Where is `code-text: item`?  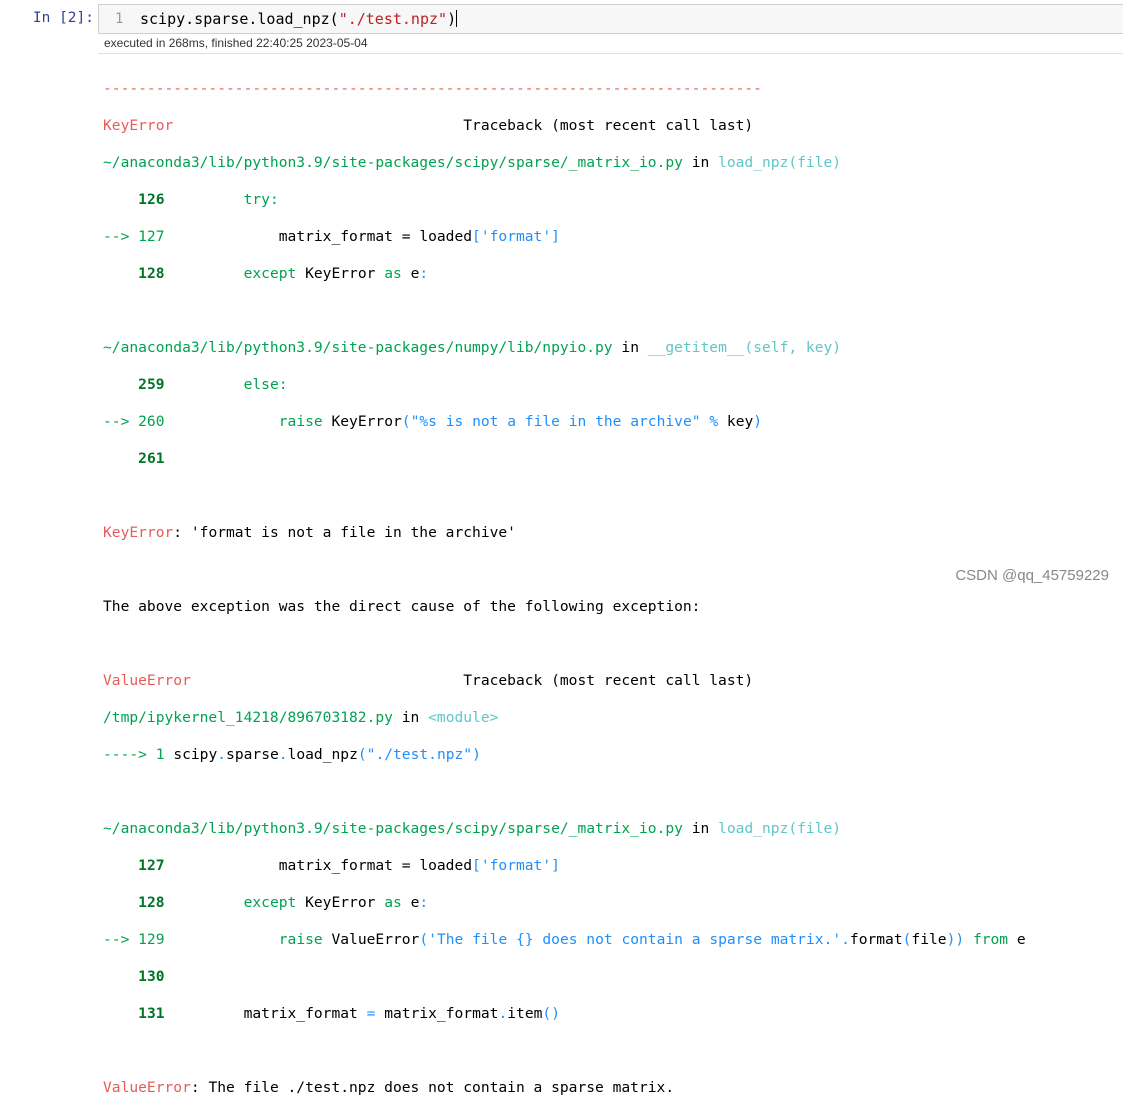 code-text: item is located at coordinates (525, 1013).